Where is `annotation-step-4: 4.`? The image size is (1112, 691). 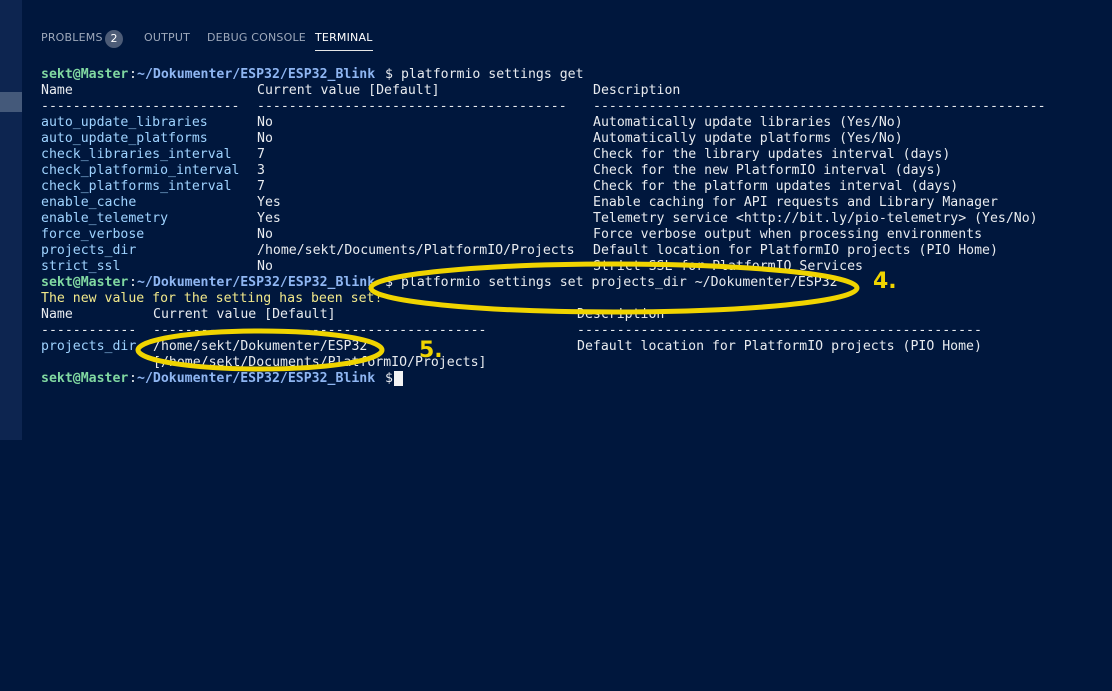
annotation-step-4: 4. is located at coordinates (885, 281).